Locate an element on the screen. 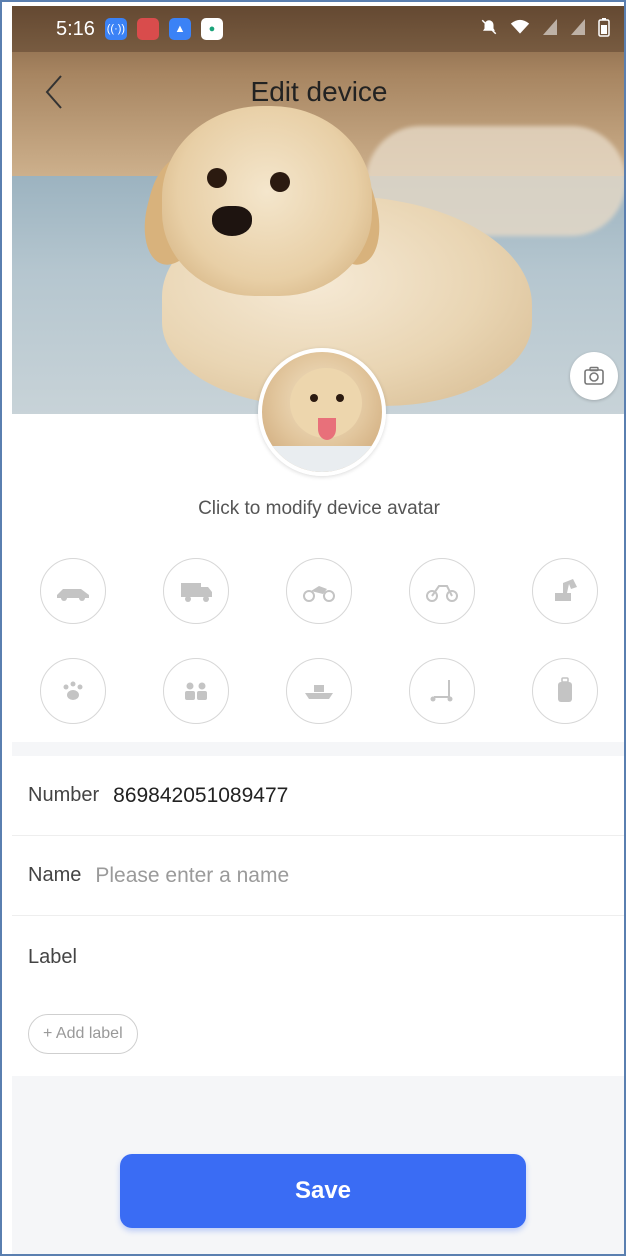 This screenshot has height=1256, width=626. status-right-icons is located at coordinates (545, 29).